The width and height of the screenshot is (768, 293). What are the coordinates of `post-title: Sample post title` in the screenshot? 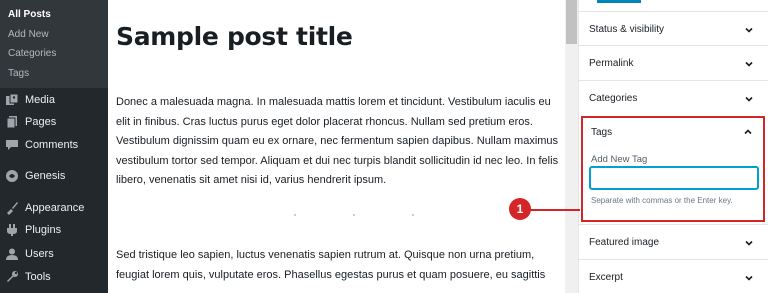 It's located at (234, 36).